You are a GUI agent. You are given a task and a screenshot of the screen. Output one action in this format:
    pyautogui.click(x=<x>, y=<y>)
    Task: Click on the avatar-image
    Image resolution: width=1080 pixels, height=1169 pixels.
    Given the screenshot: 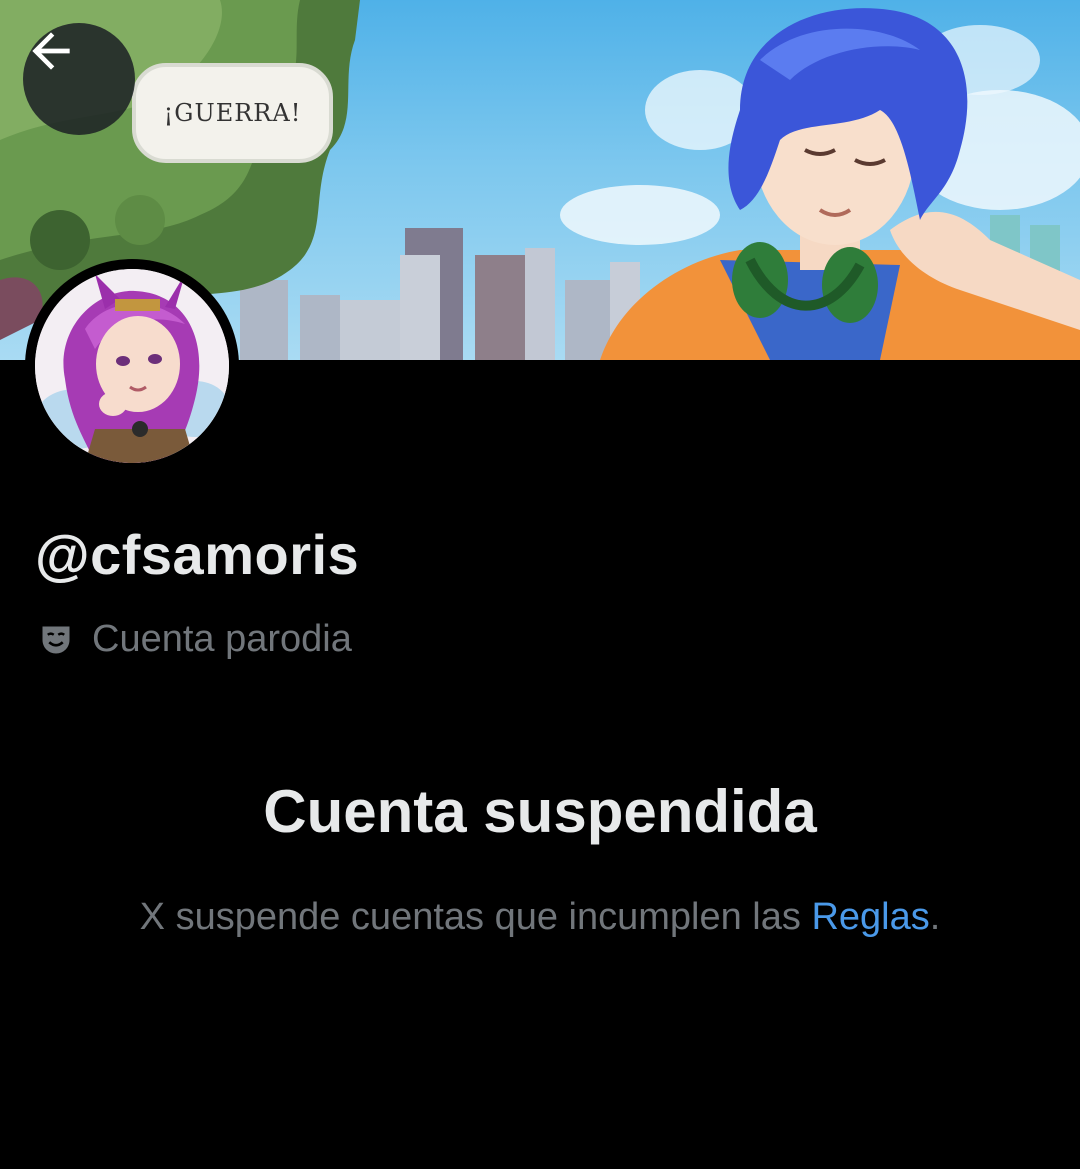 What is the action you would take?
    pyautogui.click(x=132, y=366)
    